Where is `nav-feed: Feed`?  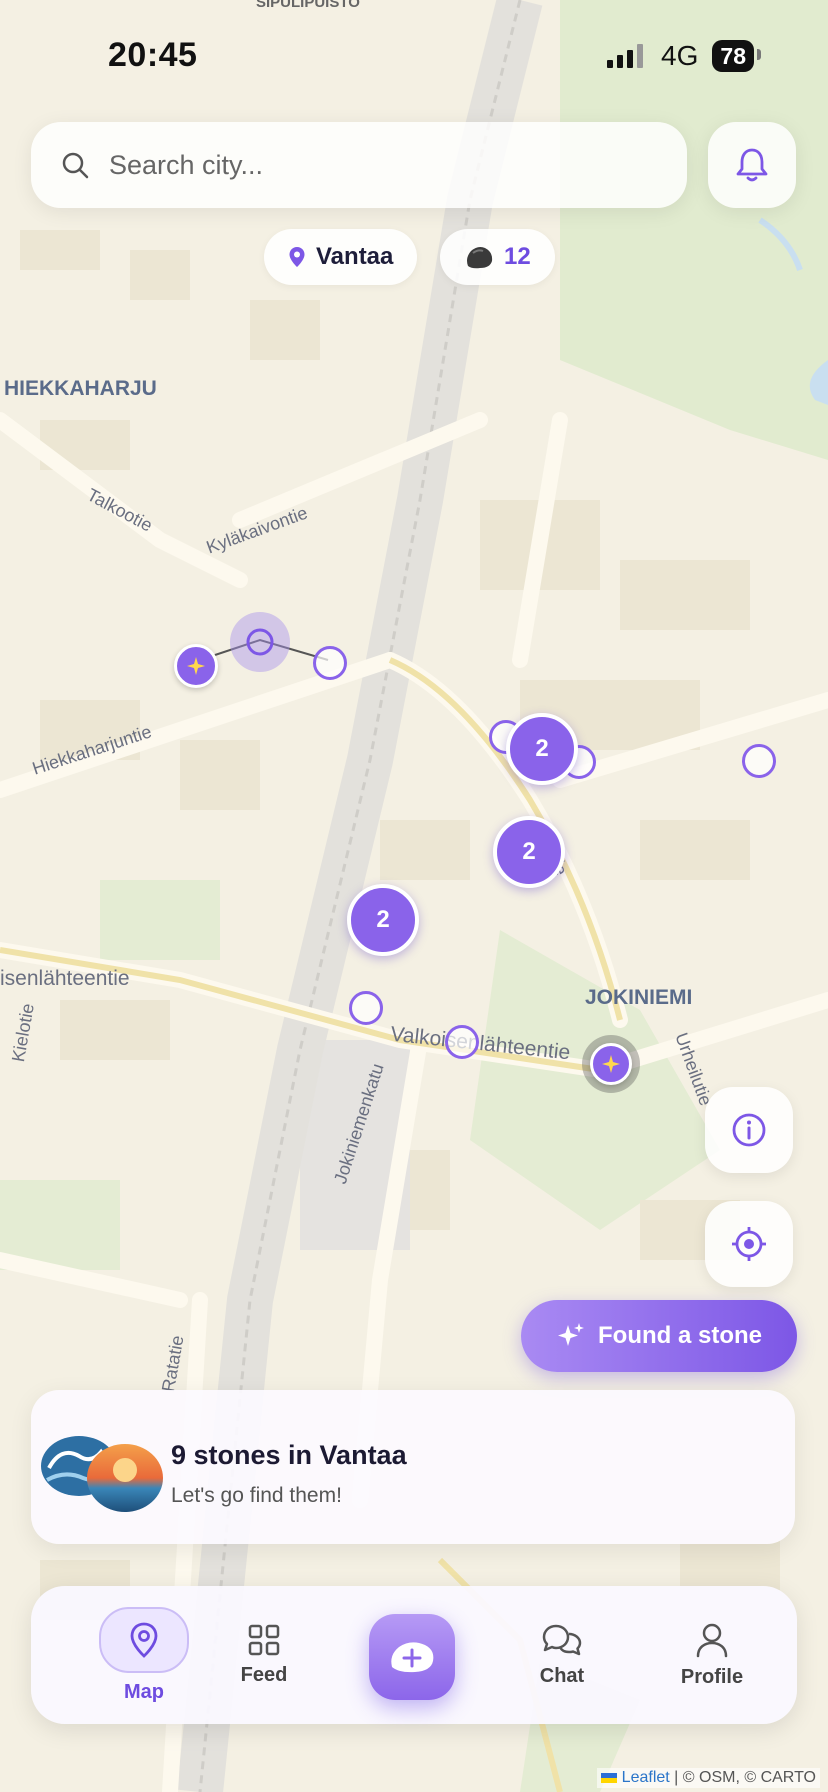
nav-feed: Feed is located at coordinates (264, 1655).